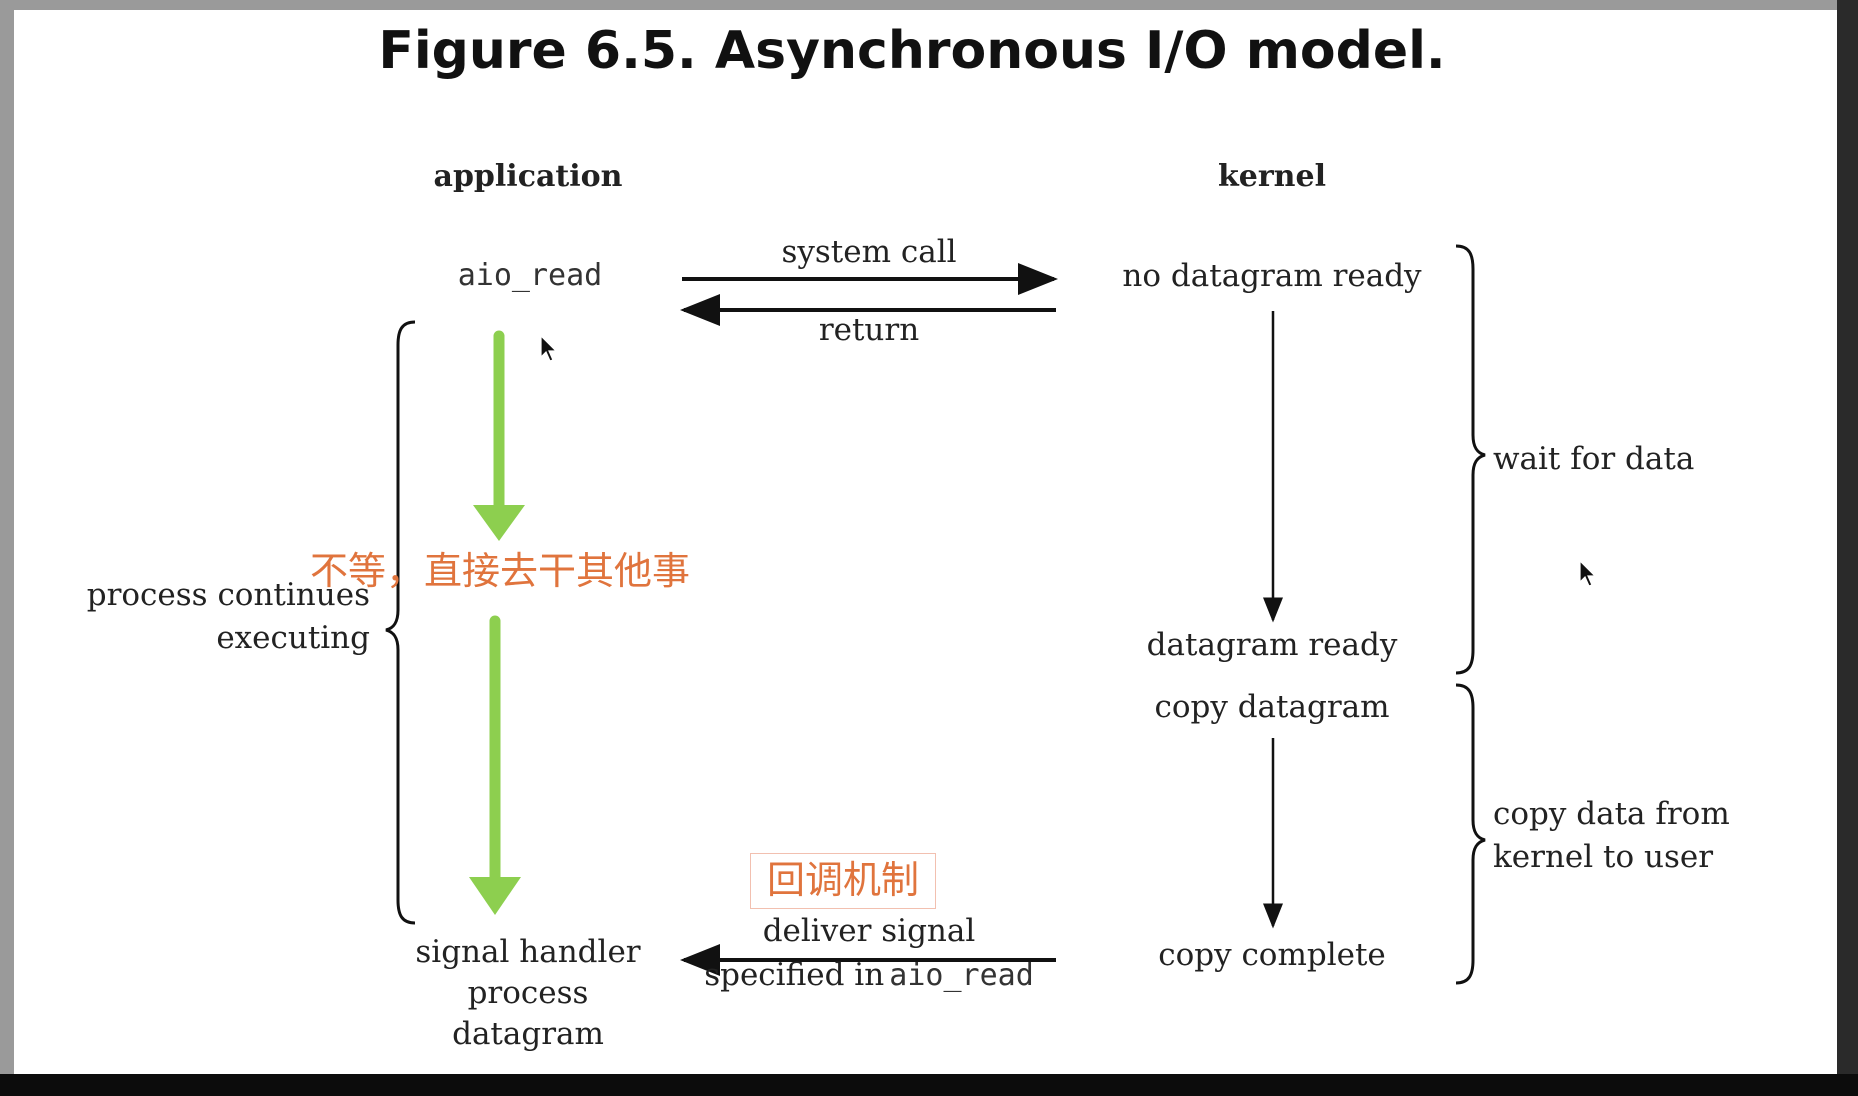  I want to click on wait-for-data-label: wait for data, so click(1594, 459).